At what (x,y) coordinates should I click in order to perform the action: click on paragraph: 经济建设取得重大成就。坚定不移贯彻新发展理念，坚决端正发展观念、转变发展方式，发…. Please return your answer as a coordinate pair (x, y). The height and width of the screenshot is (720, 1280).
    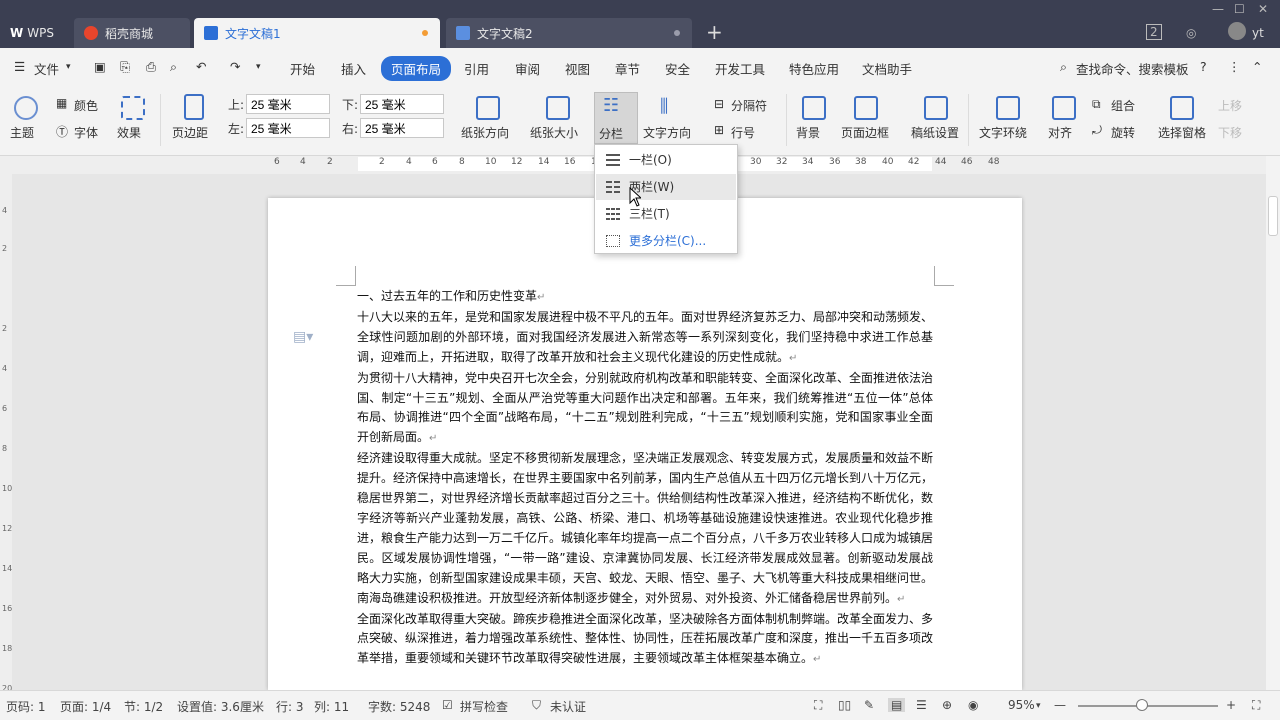
    Looking at the image, I should click on (645, 528).